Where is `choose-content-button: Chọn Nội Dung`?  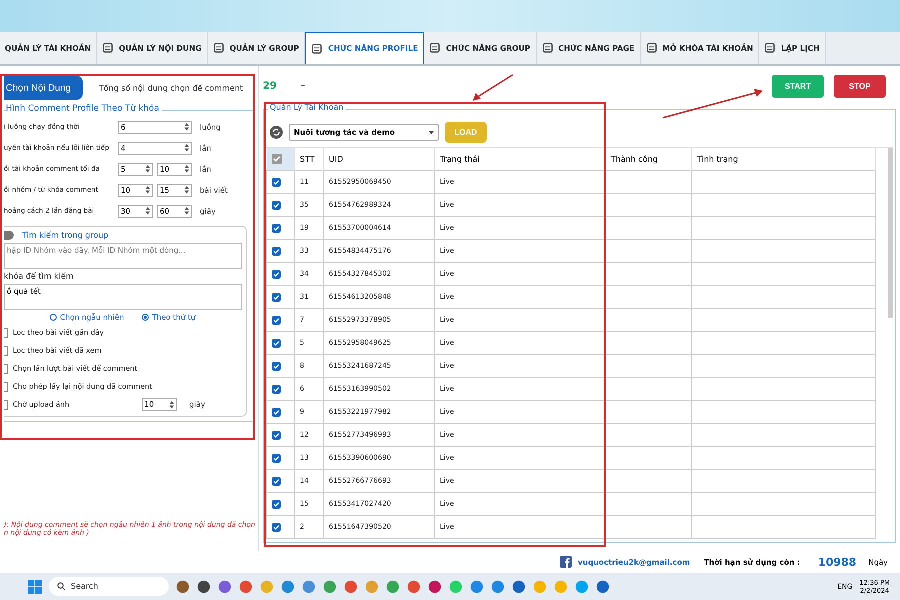 choose-content-button: Chọn Nội Dung is located at coordinates (43, 88).